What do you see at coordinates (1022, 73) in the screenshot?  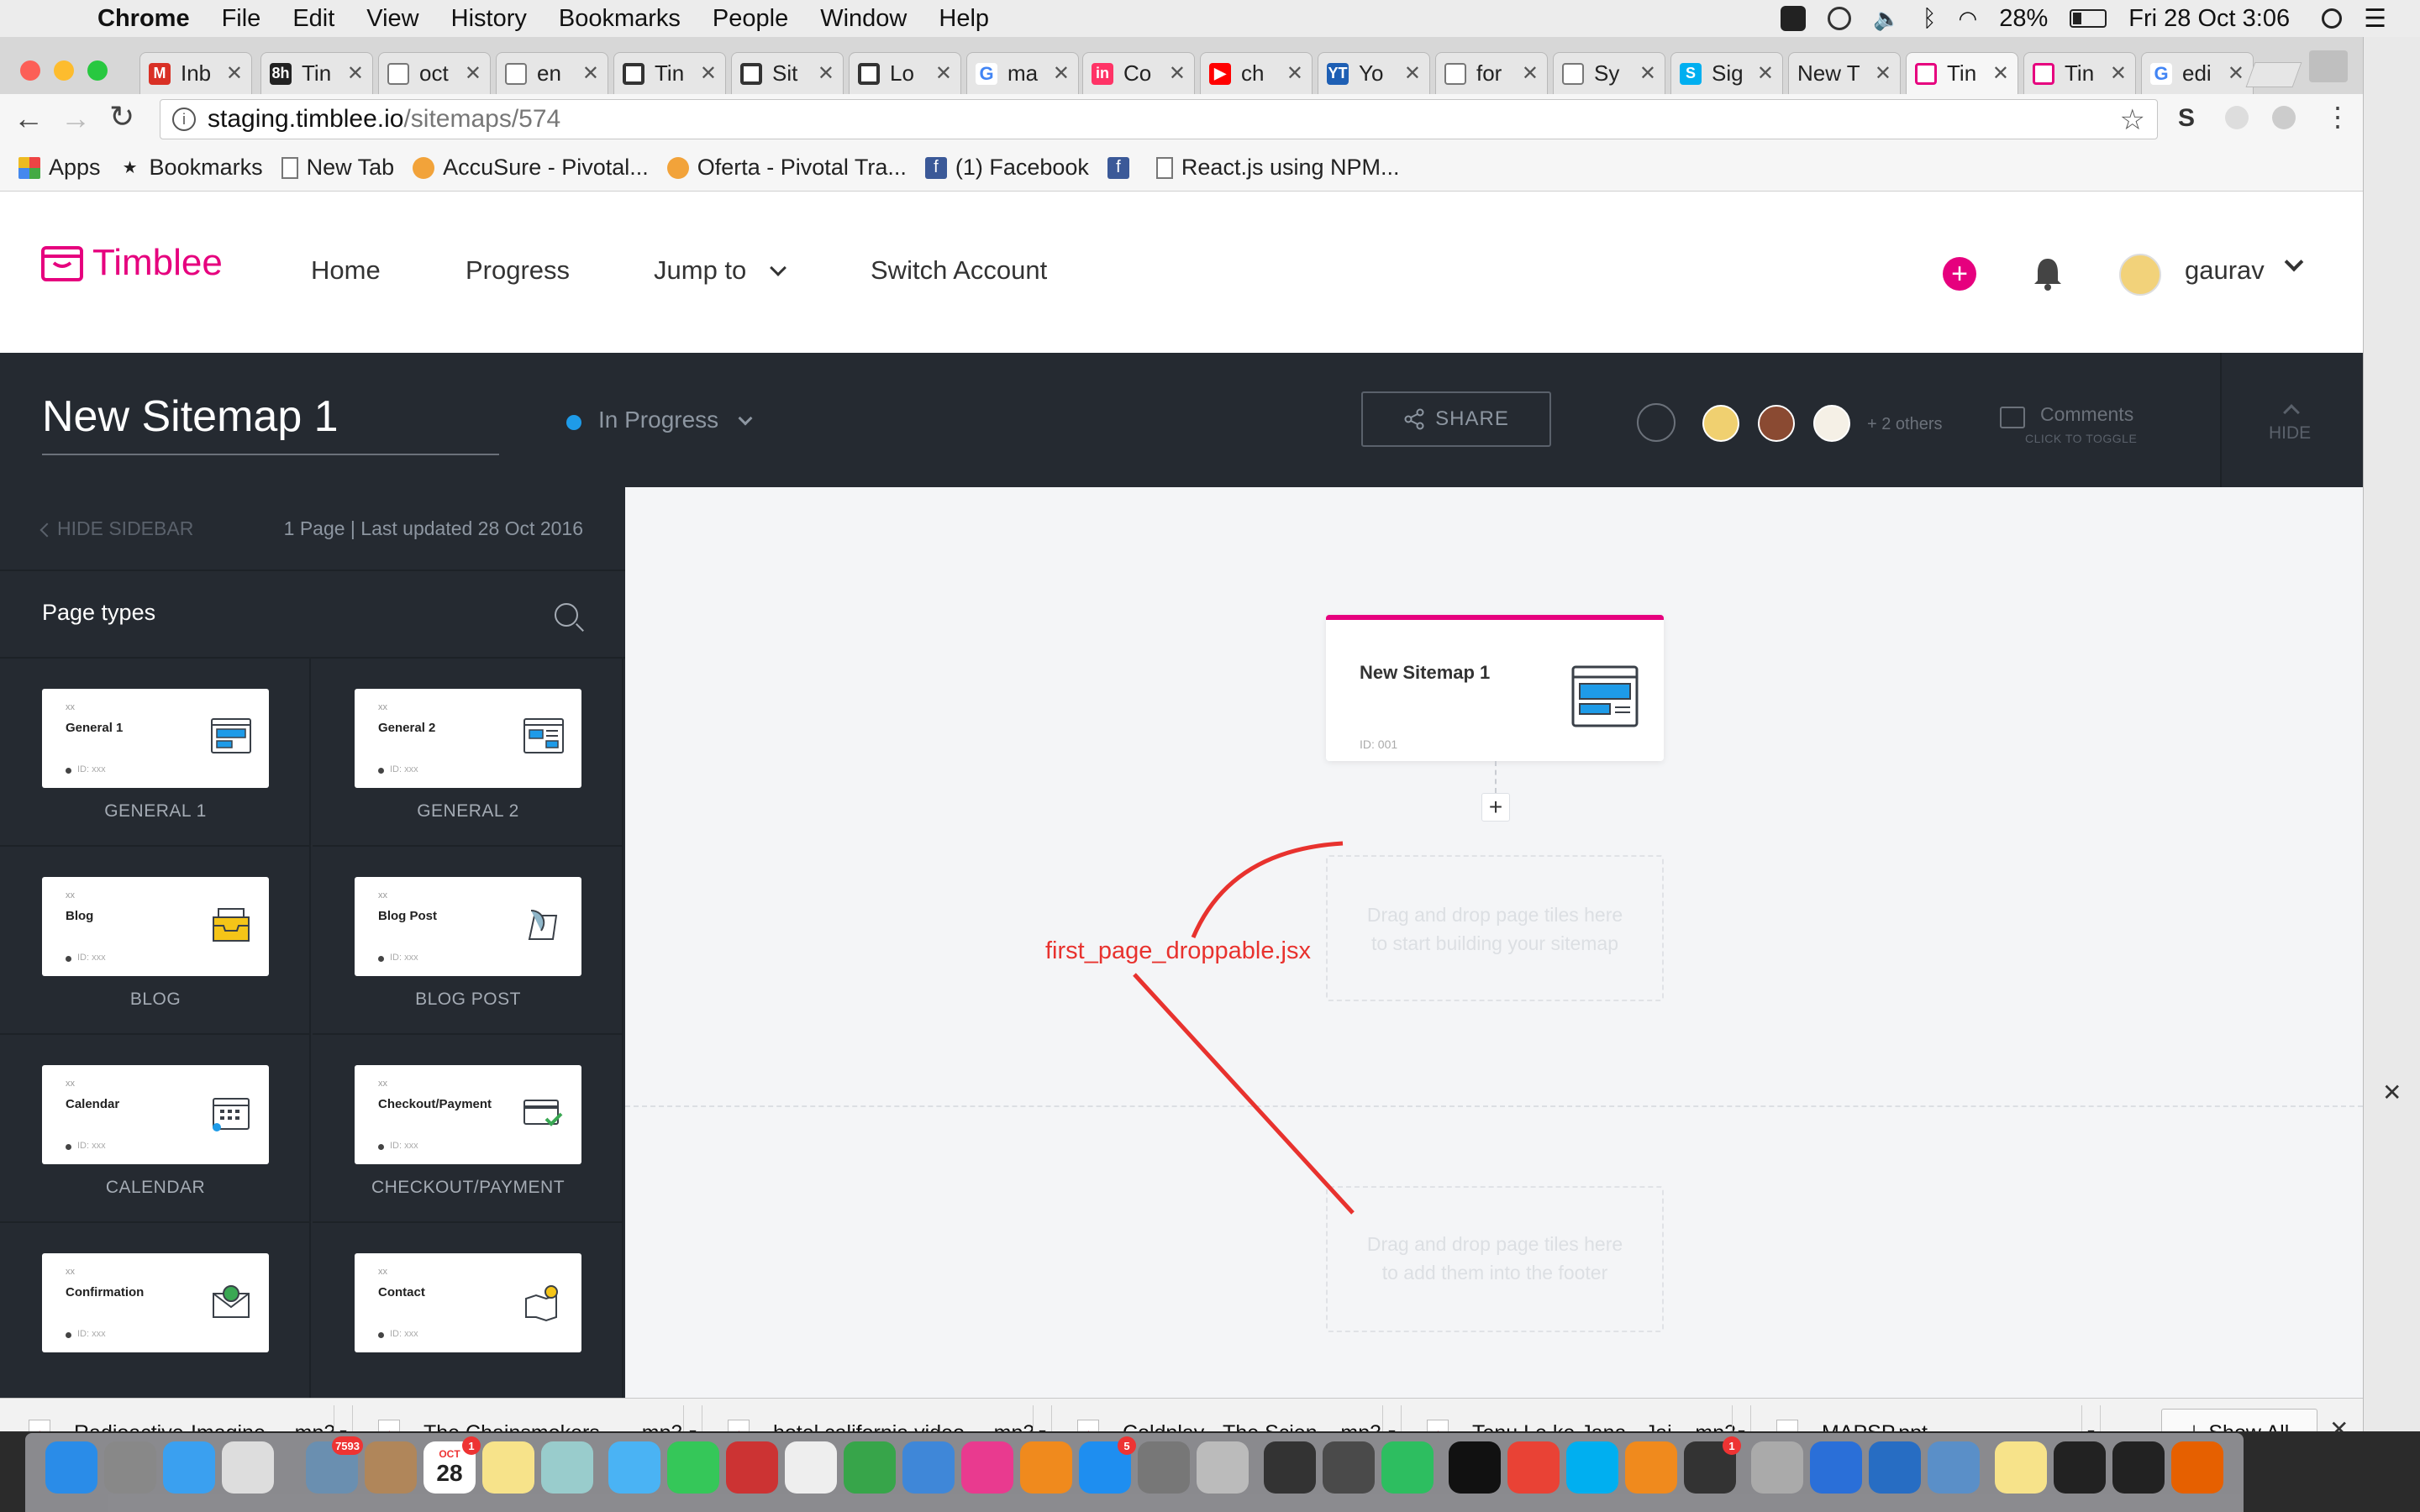 I see `tab-7: Gma ✕` at bounding box center [1022, 73].